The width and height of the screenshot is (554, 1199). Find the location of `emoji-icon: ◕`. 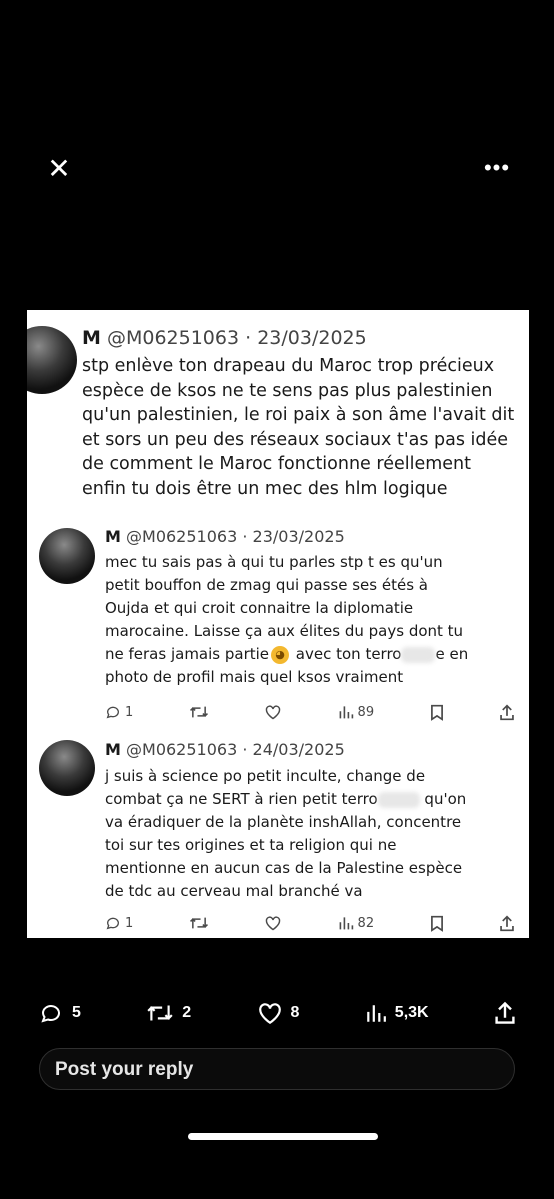

emoji-icon: ◕ is located at coordinates (280, 654).